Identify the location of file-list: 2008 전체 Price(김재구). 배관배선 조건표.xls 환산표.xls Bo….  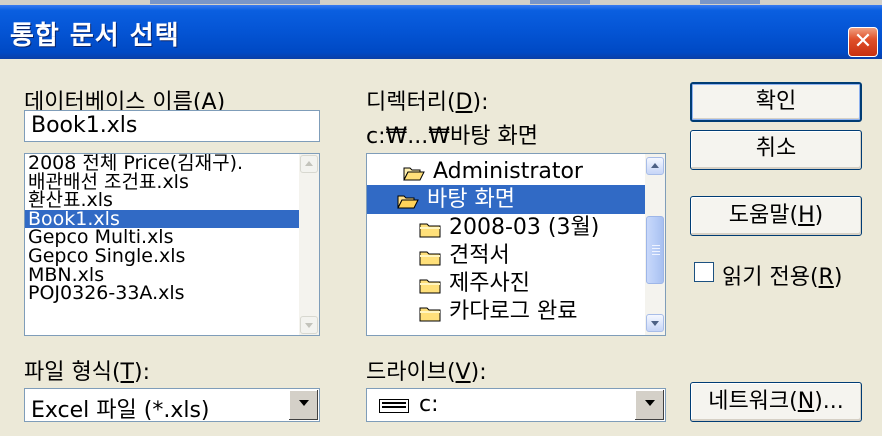
(172, 244).